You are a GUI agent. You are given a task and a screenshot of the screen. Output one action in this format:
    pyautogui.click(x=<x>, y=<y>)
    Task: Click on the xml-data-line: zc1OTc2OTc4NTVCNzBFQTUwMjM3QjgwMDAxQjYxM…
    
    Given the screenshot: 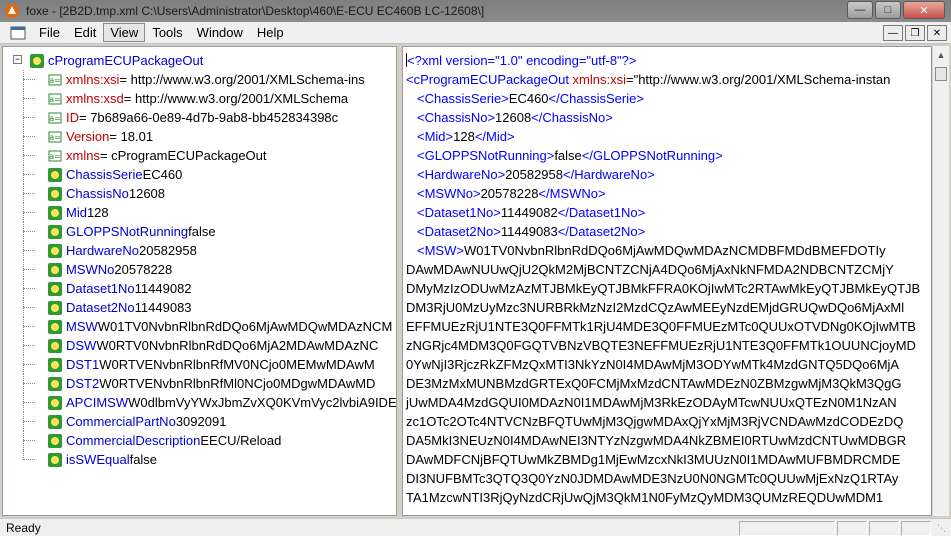 What is the action you would take?
    pyautogui.click(x=655, y=421)
    